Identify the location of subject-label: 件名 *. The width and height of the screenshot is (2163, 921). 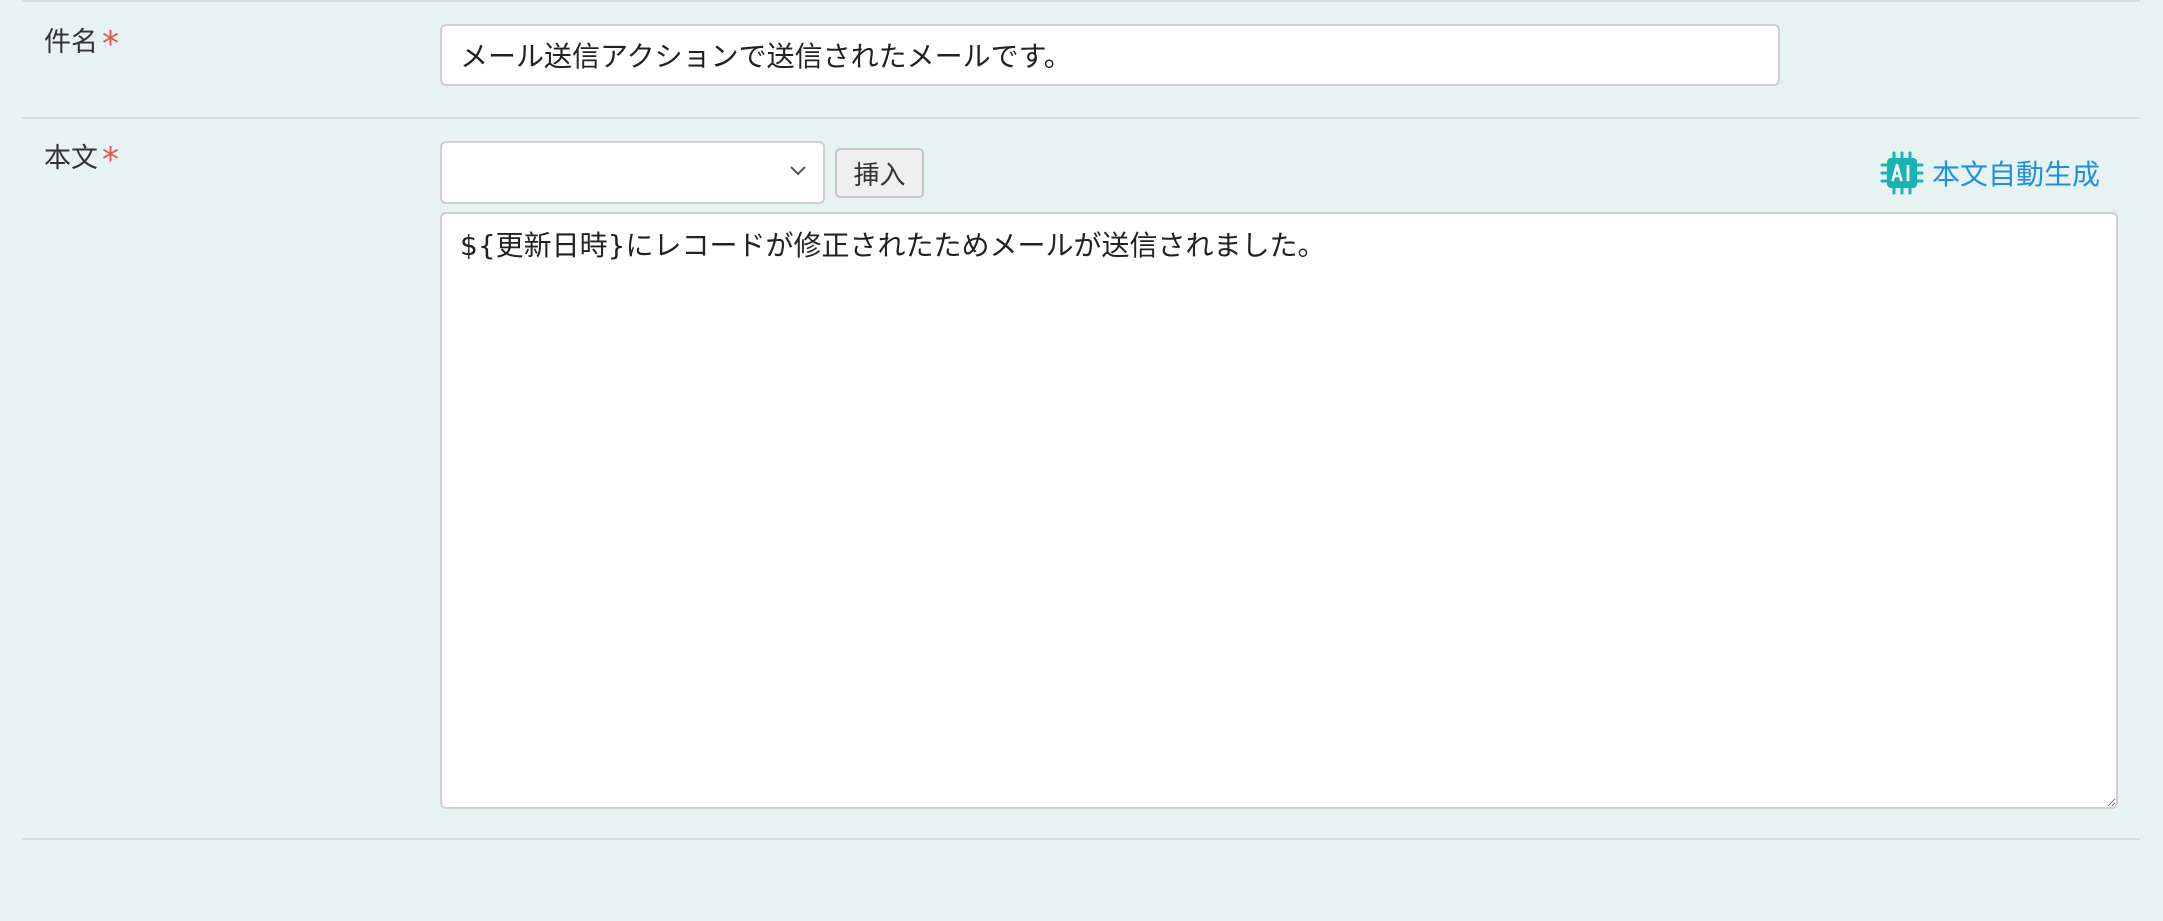
(81, 42).